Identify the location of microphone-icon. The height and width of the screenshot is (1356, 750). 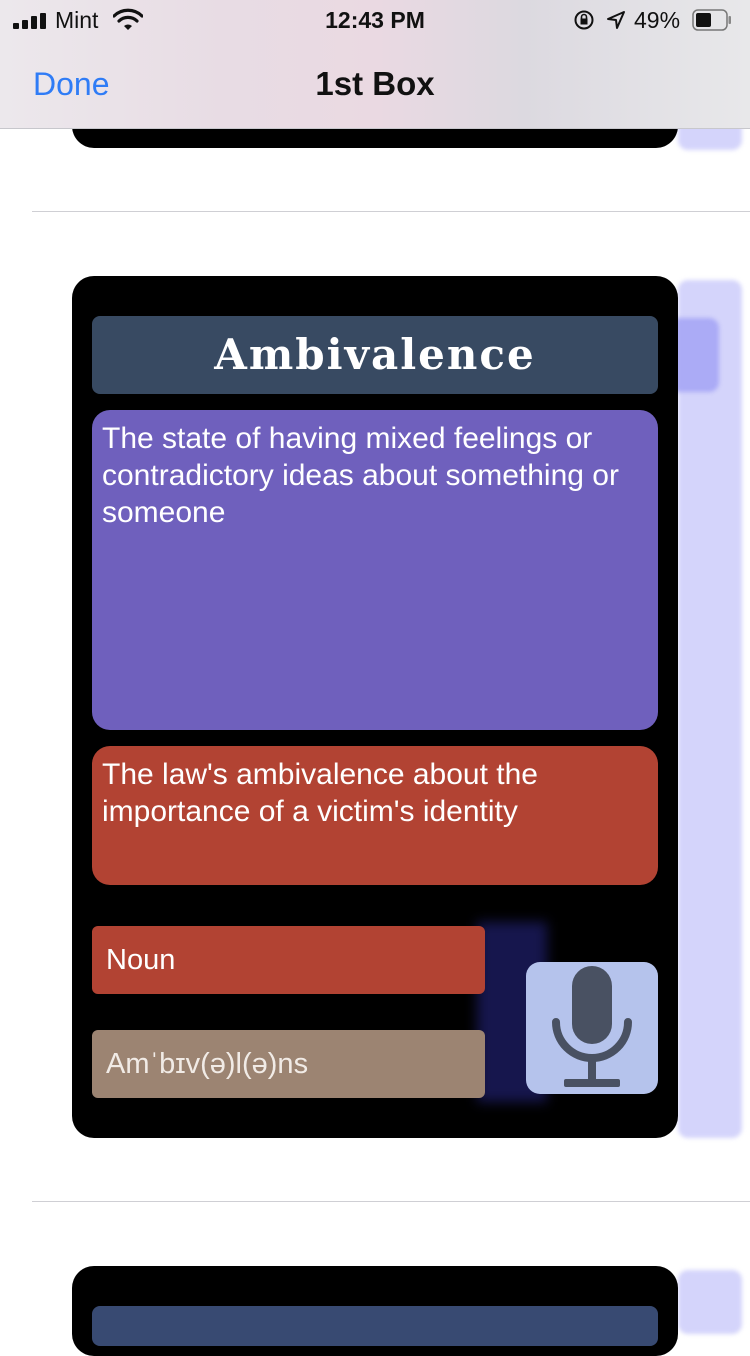
(592, 1026).